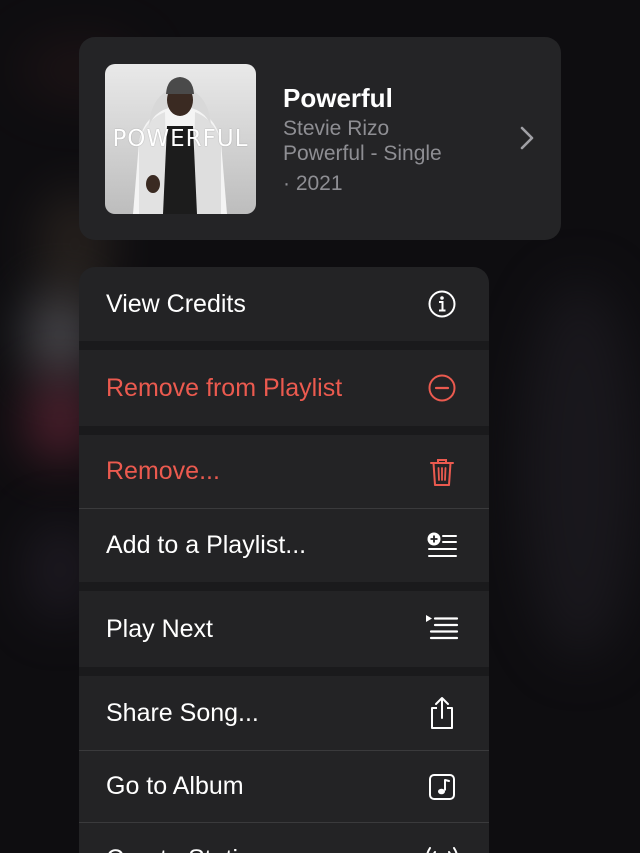 The height and width of the screenshot is (853, 640). Describe the element at coordinates (527, 138) in the screenshot. I see `chevron-right-icon` at that location.